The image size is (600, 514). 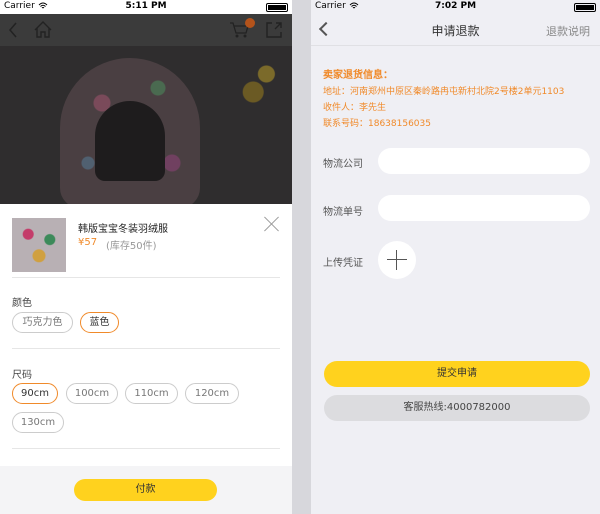 What do you see at coordinates (131, 246) in the screenshot?
I see `product-stock: (库存50件)` at bounding box center [131, 246].